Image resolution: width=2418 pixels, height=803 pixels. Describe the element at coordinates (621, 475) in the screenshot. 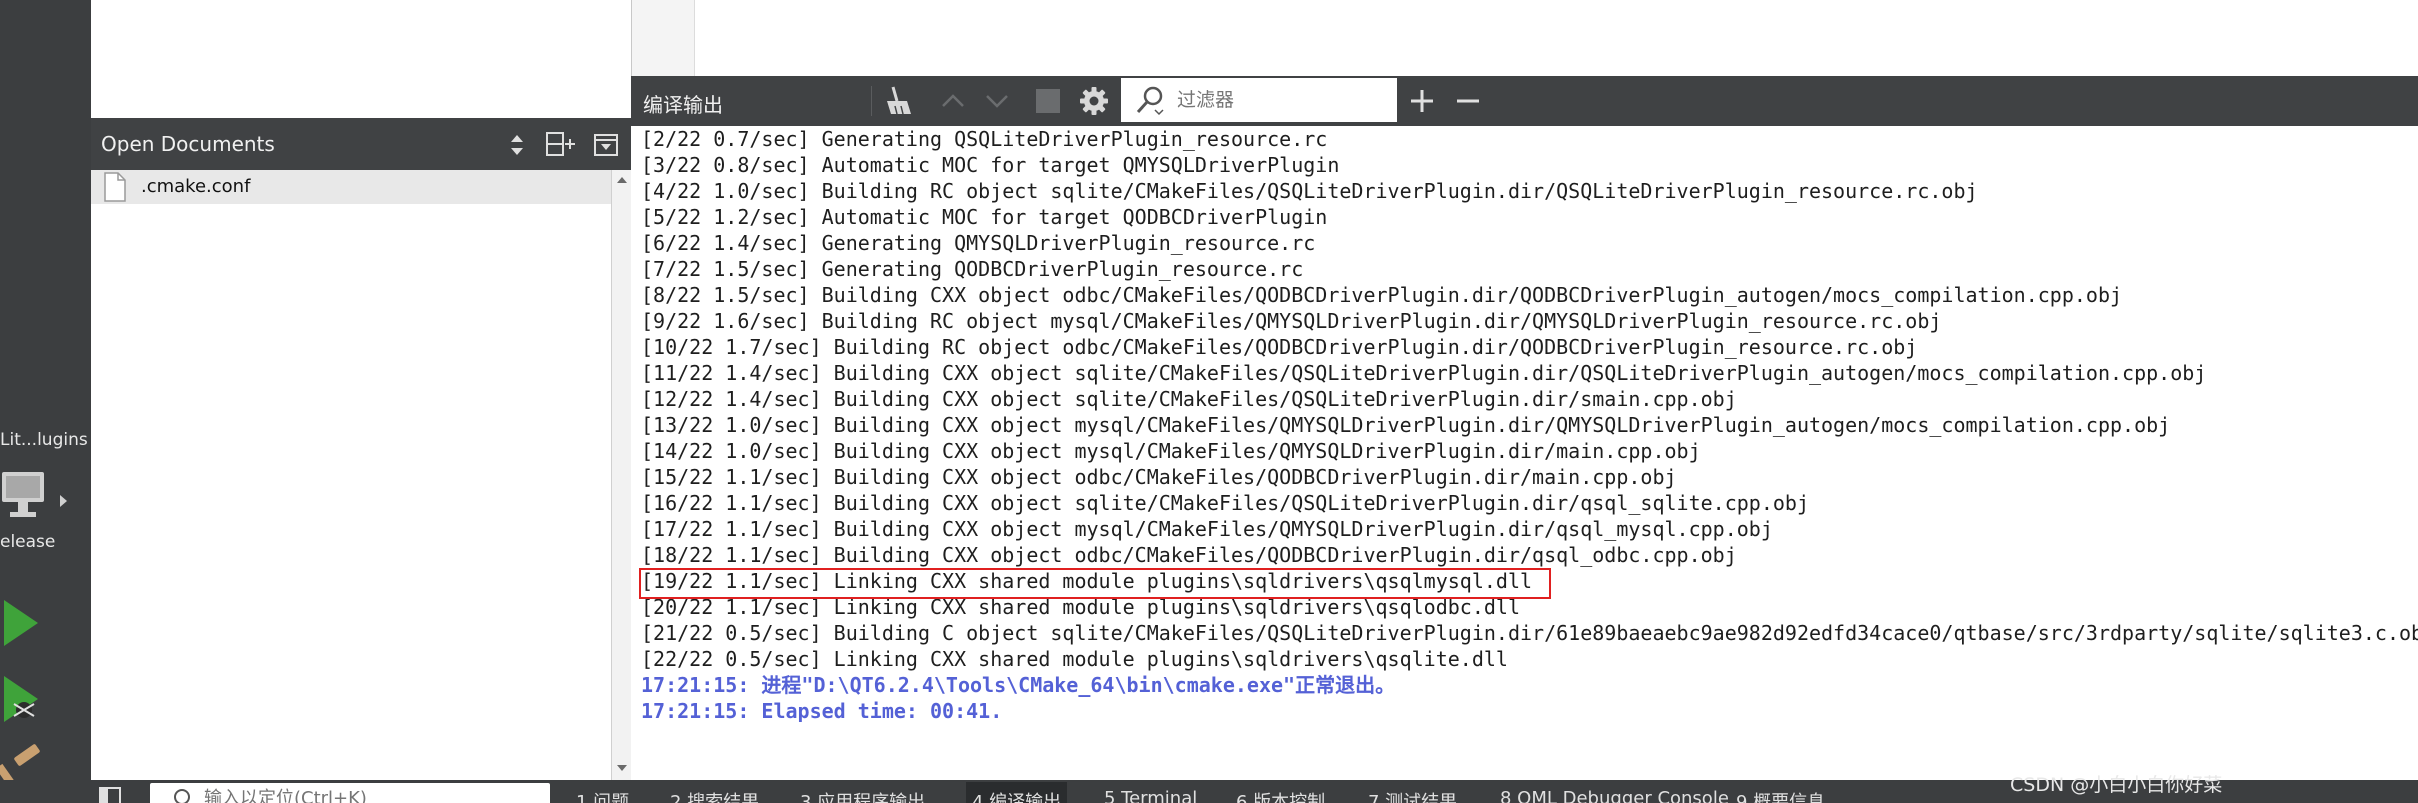

I see `open-documents-scrollbar` at that location.